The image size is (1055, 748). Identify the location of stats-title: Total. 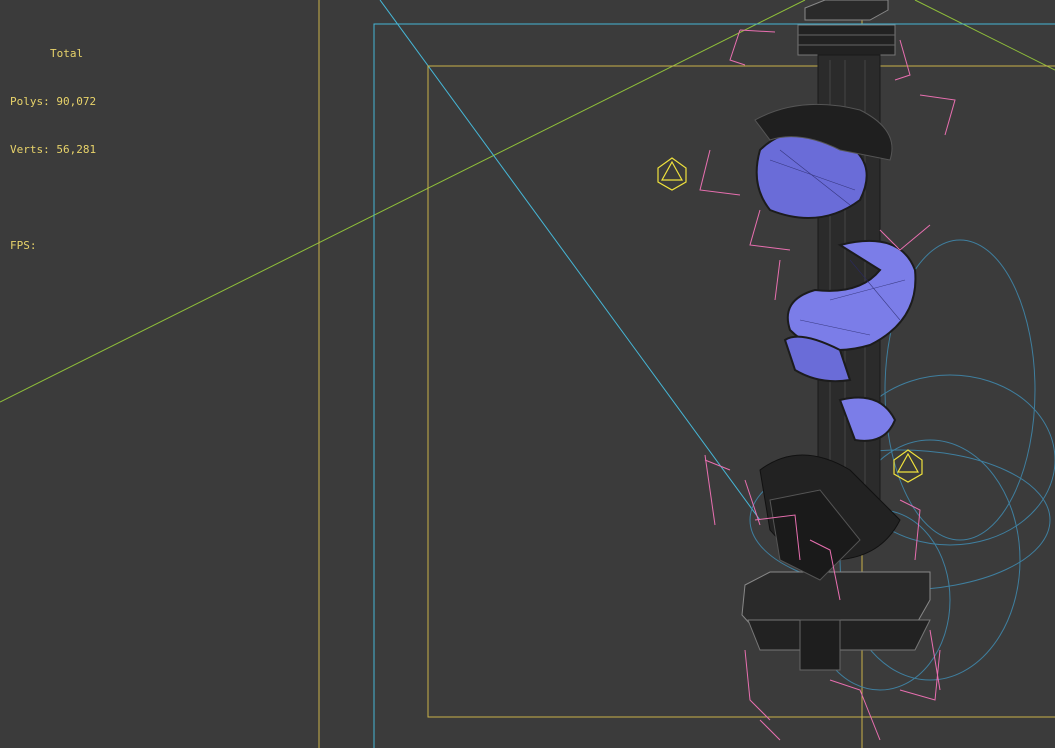
(67, 53).